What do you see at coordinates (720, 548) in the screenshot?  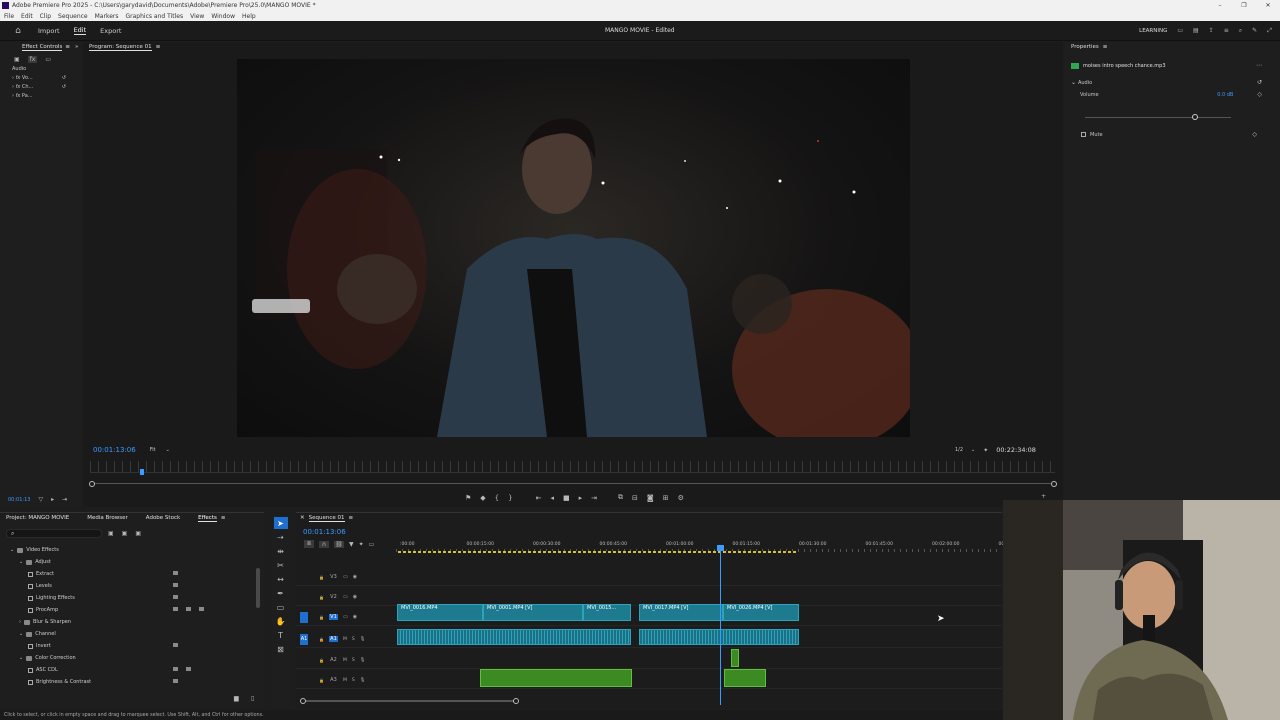 I see `timeline-playhead-handle` at bounding box center [720, 548].